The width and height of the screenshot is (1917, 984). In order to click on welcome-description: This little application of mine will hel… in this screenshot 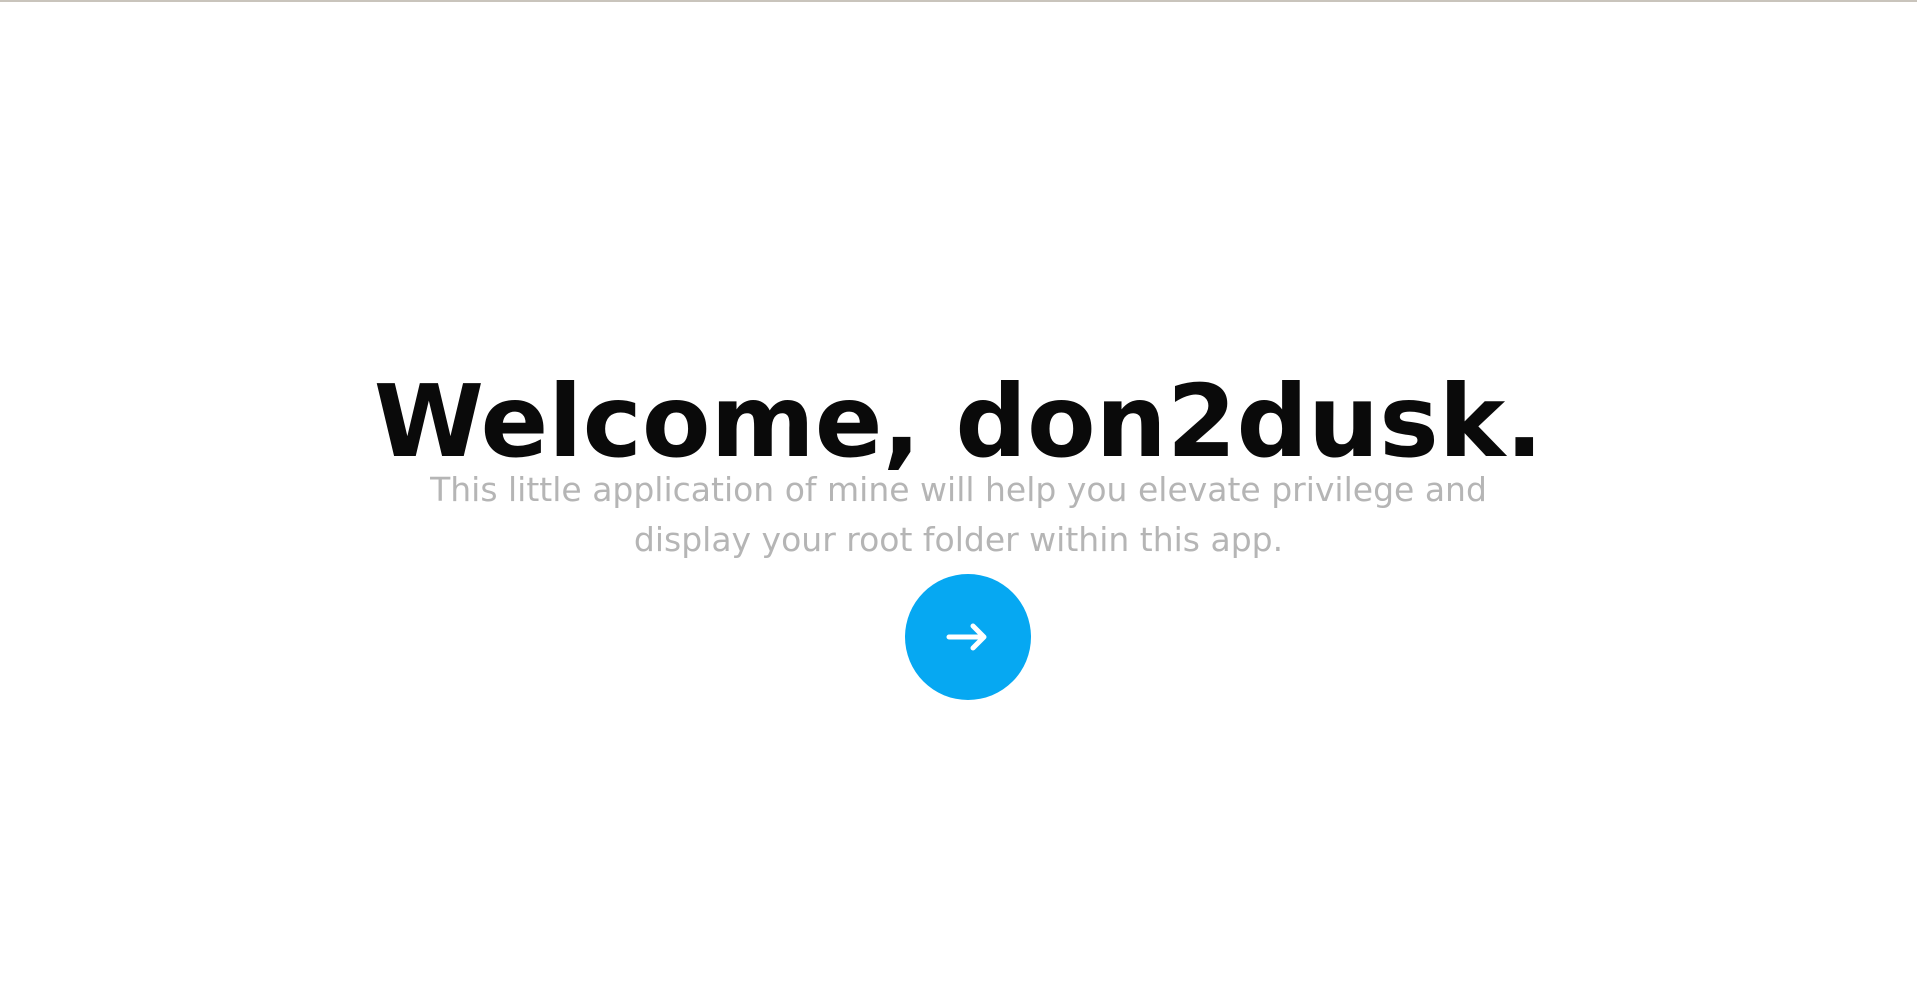, I will do `click(958, 514)`.